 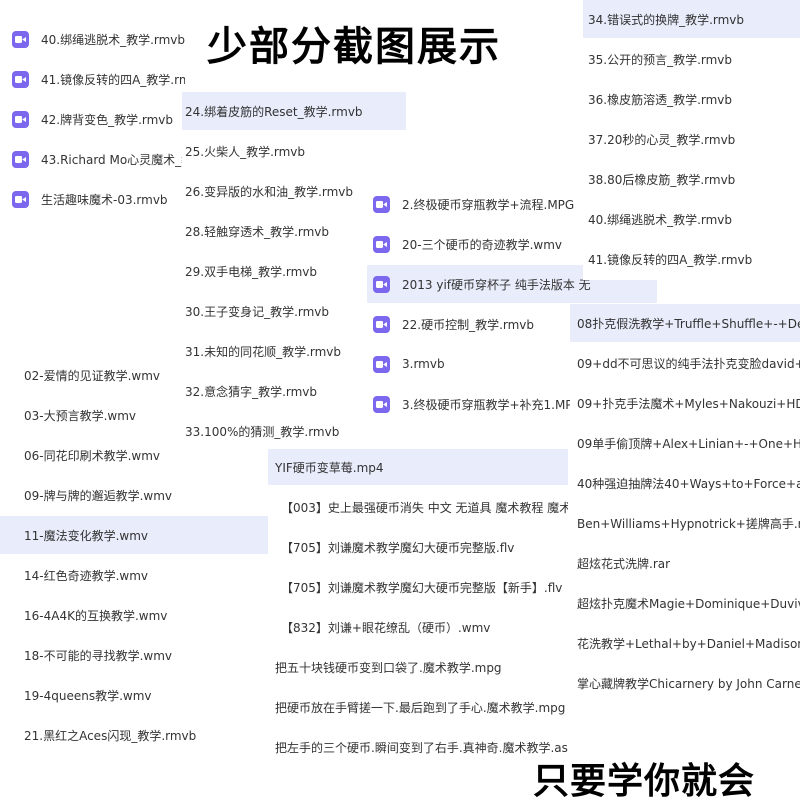 I want to click on file-row: 09单手偷顶牌+Alex+Linian+-+One+Hand, so click(x=685, y=443).